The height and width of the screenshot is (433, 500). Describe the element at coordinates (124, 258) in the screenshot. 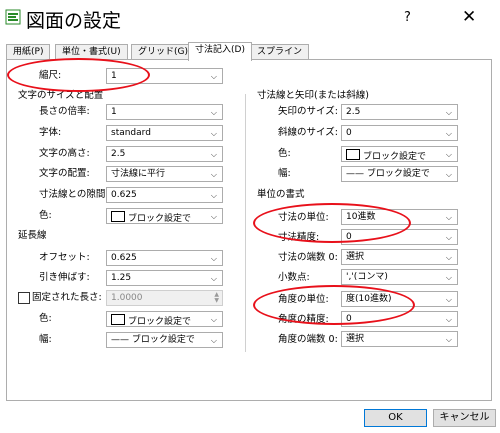

I see `offset-value: 0.625` at that location.